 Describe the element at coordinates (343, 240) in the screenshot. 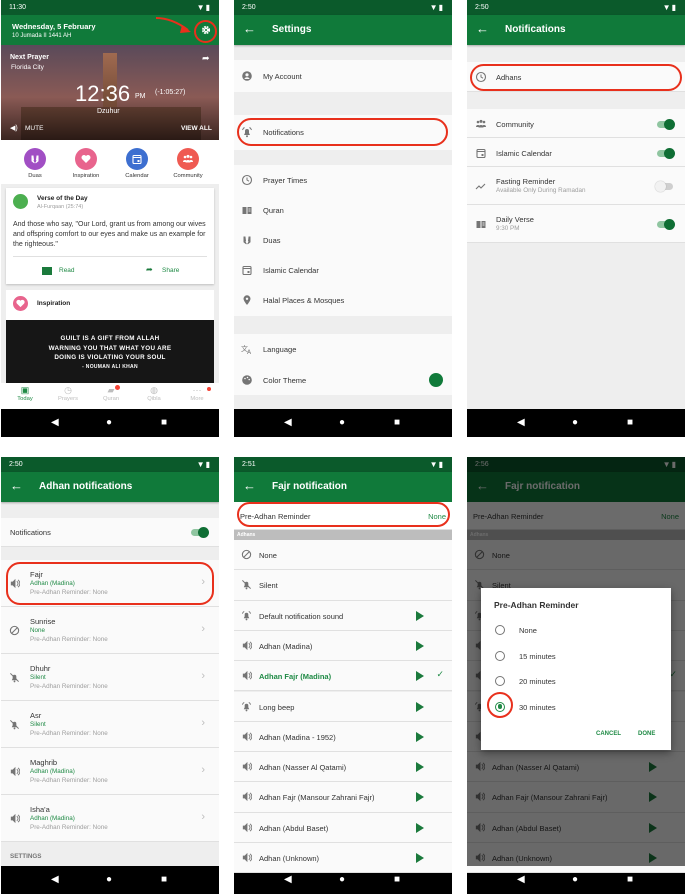

I see `settings-item-duas: Duas` at that location.